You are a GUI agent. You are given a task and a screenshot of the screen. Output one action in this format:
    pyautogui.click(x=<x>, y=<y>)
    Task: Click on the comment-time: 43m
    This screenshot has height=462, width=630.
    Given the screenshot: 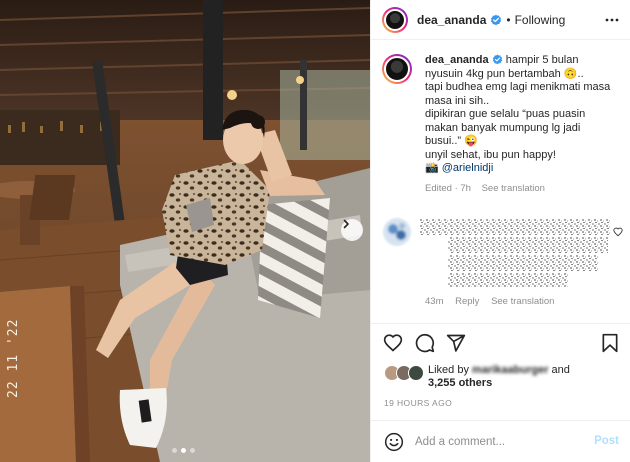 What is the action you would take?
    pyautogui.click(x=434, y=301)
    